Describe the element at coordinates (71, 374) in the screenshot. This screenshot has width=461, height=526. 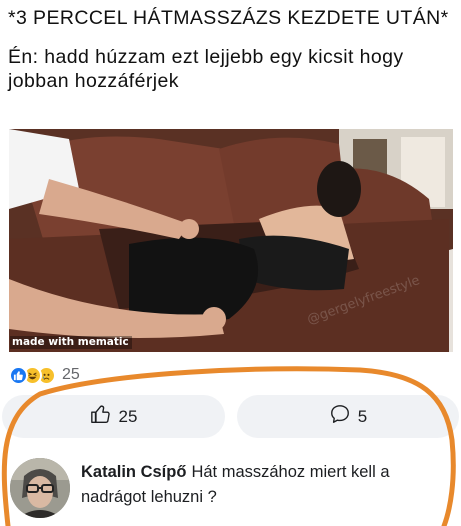
I see `reaction-count: 25` at that location.